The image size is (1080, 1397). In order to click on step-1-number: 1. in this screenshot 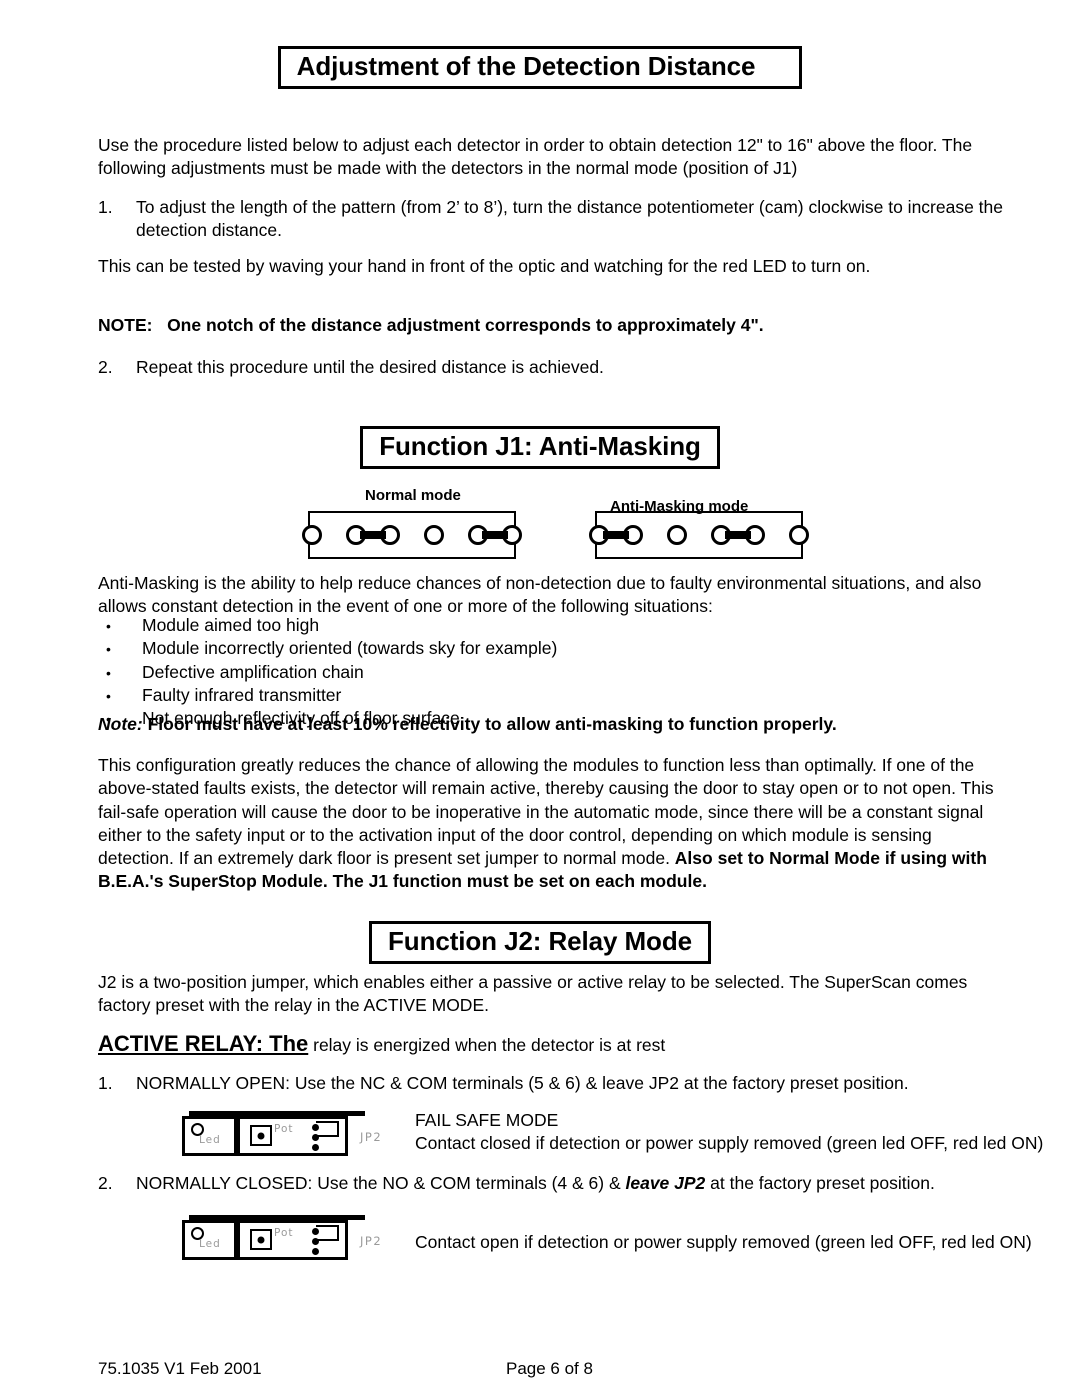, I will do `click(105, 207)`.